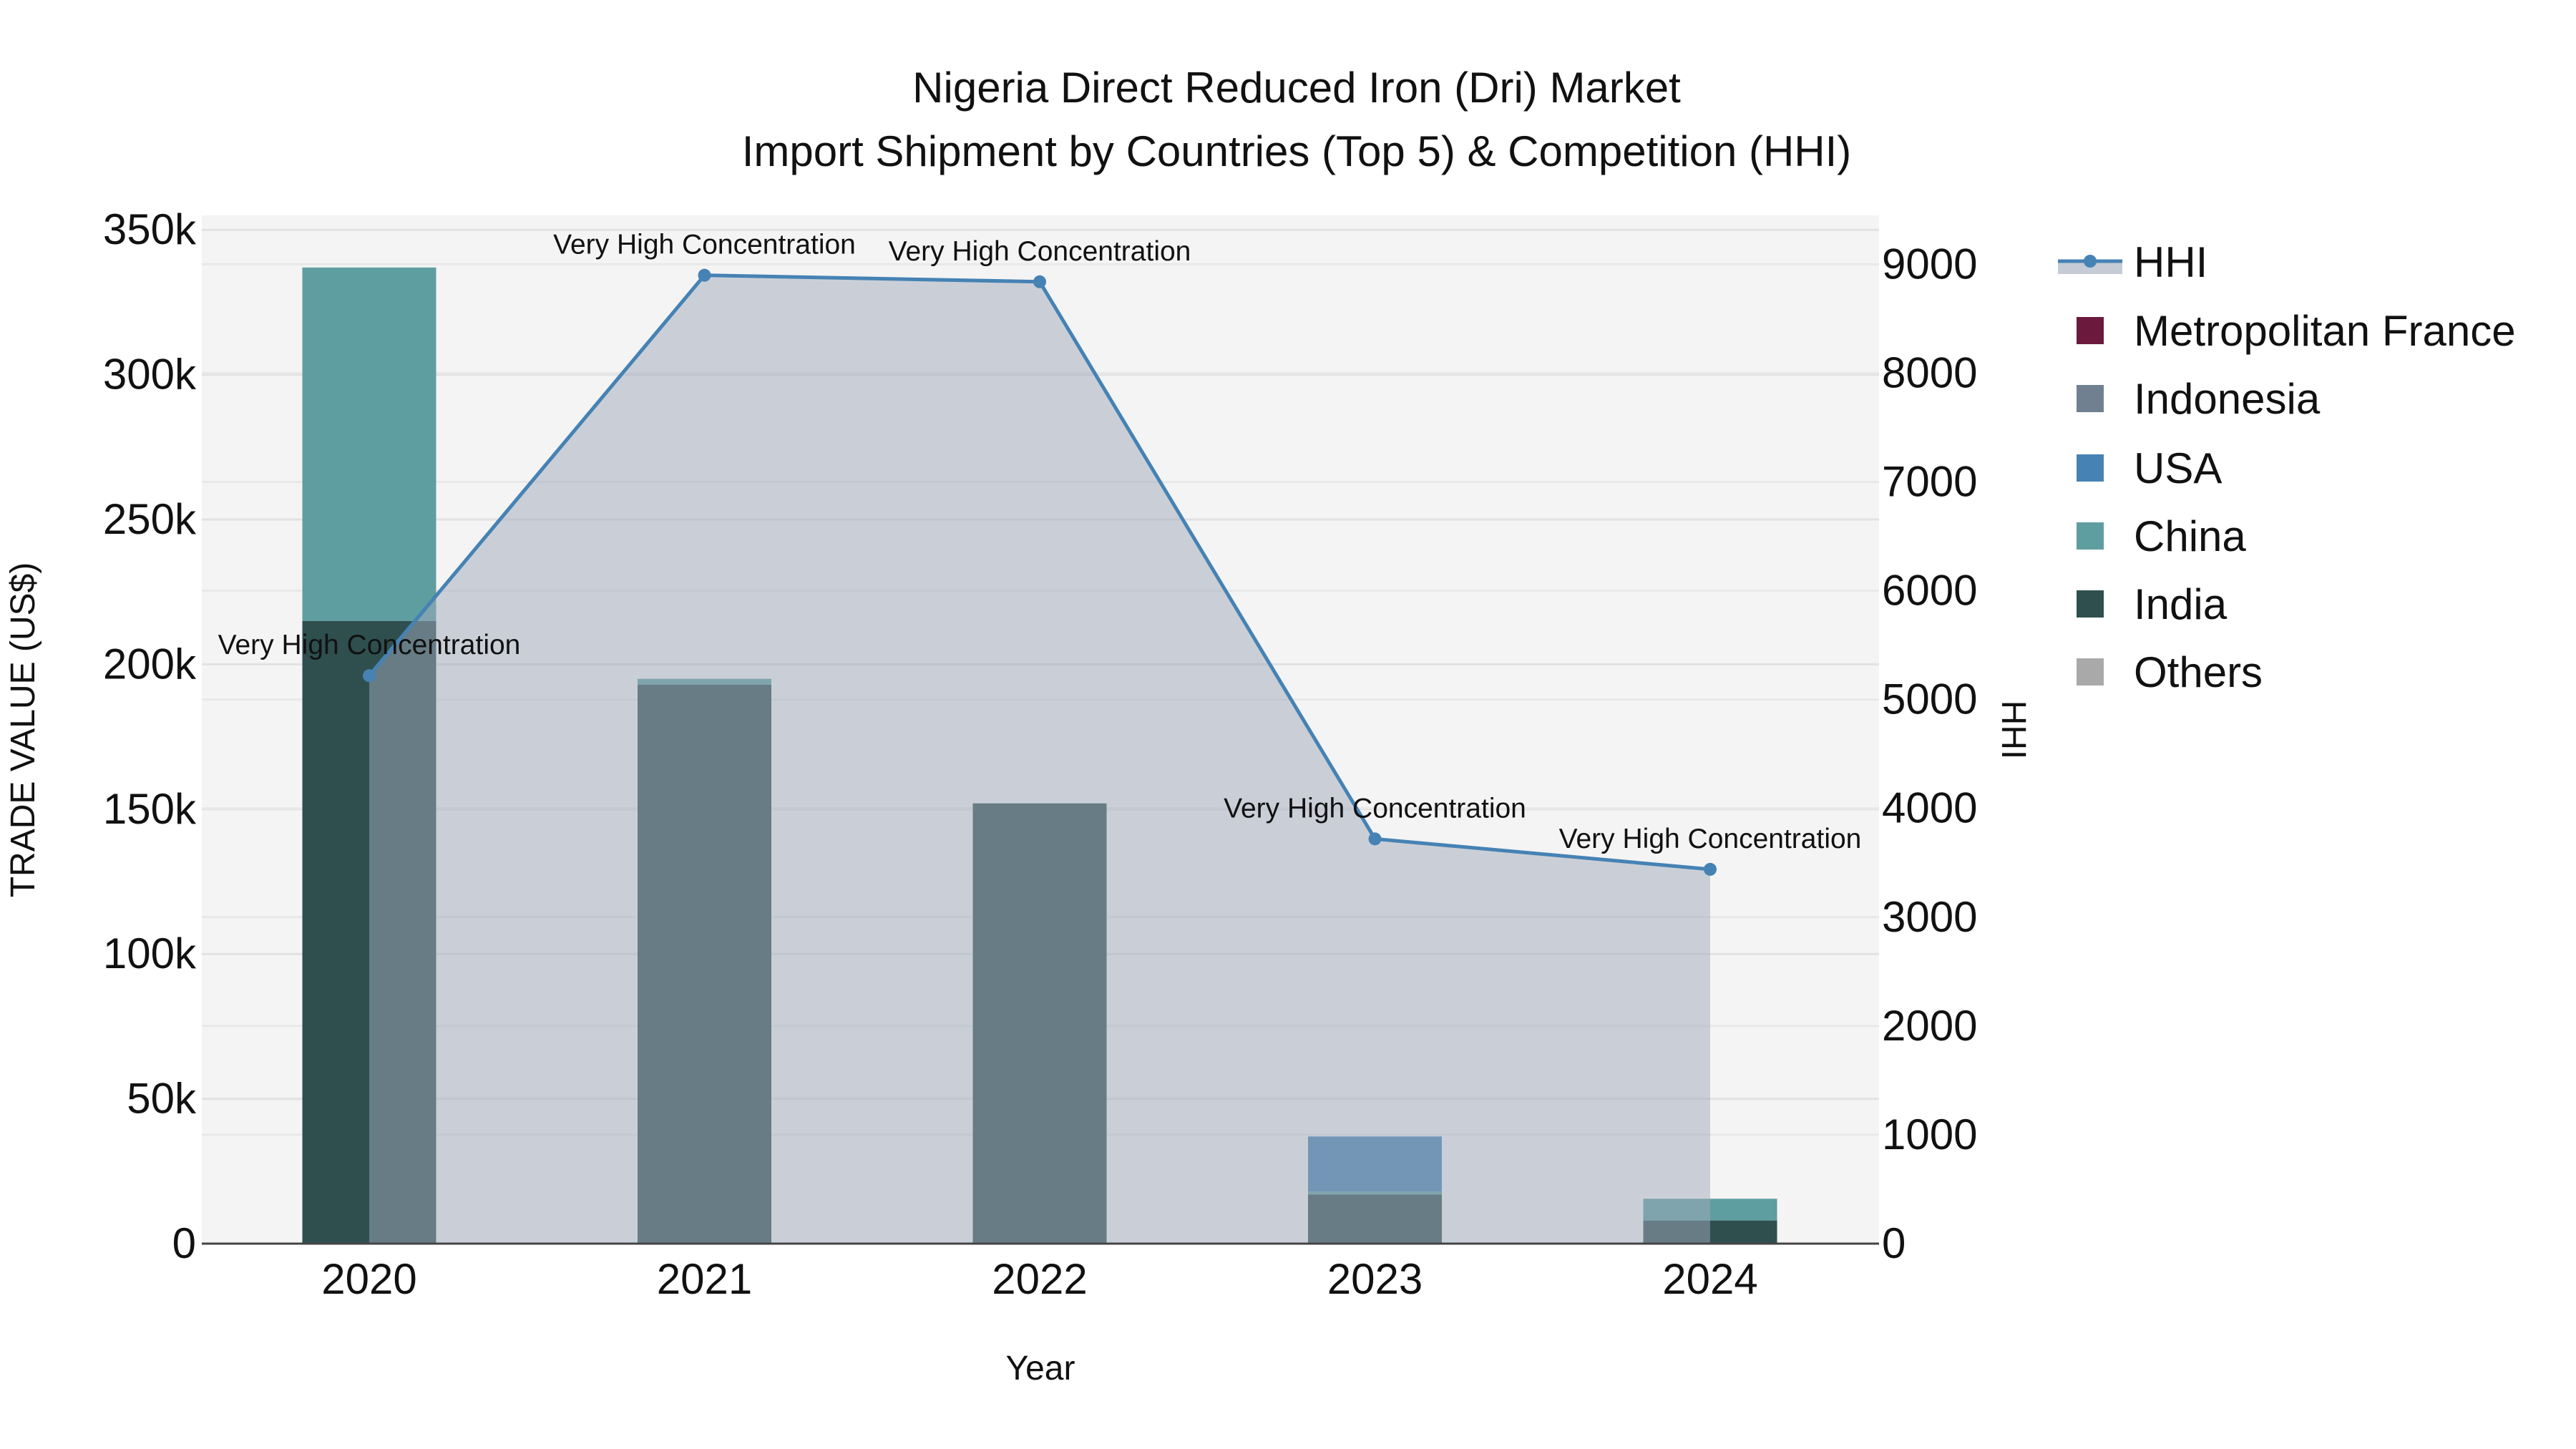  What do you see at coordinates (150, 664) in the screenshot?
I see `y-tick-label: 200k` at bounding box center [150, 664].